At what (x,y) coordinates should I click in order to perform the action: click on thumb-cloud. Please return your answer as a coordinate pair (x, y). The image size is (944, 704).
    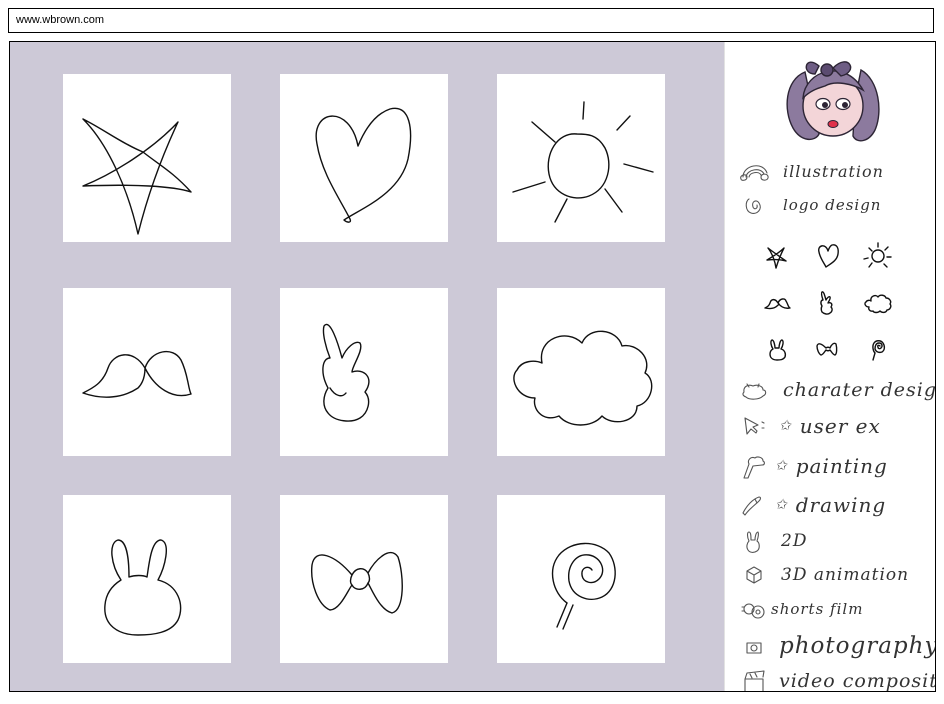
    Looking at the image, I should click on (878, 303).